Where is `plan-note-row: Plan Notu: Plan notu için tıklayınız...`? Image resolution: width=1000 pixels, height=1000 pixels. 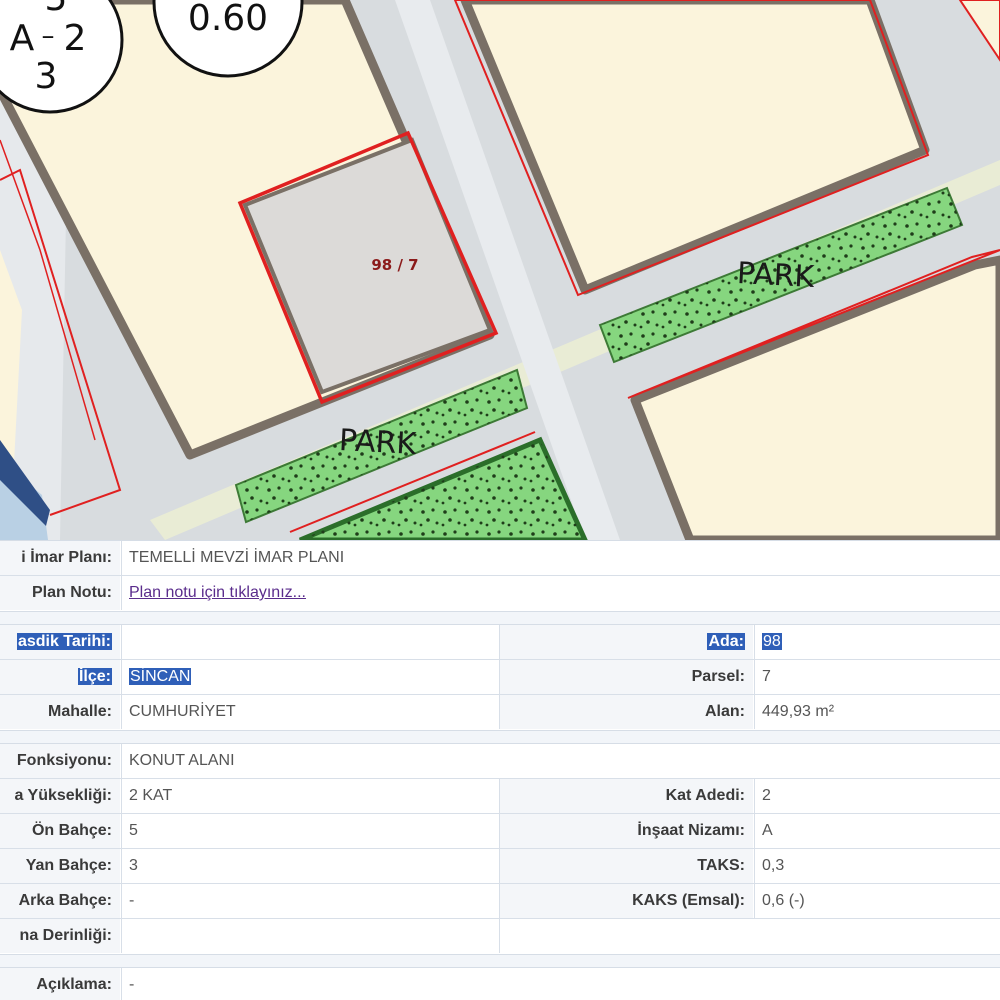
plan-note-row: Plan Notu: Plan notu için tıklayınız... is located at coordinates (500, 593).